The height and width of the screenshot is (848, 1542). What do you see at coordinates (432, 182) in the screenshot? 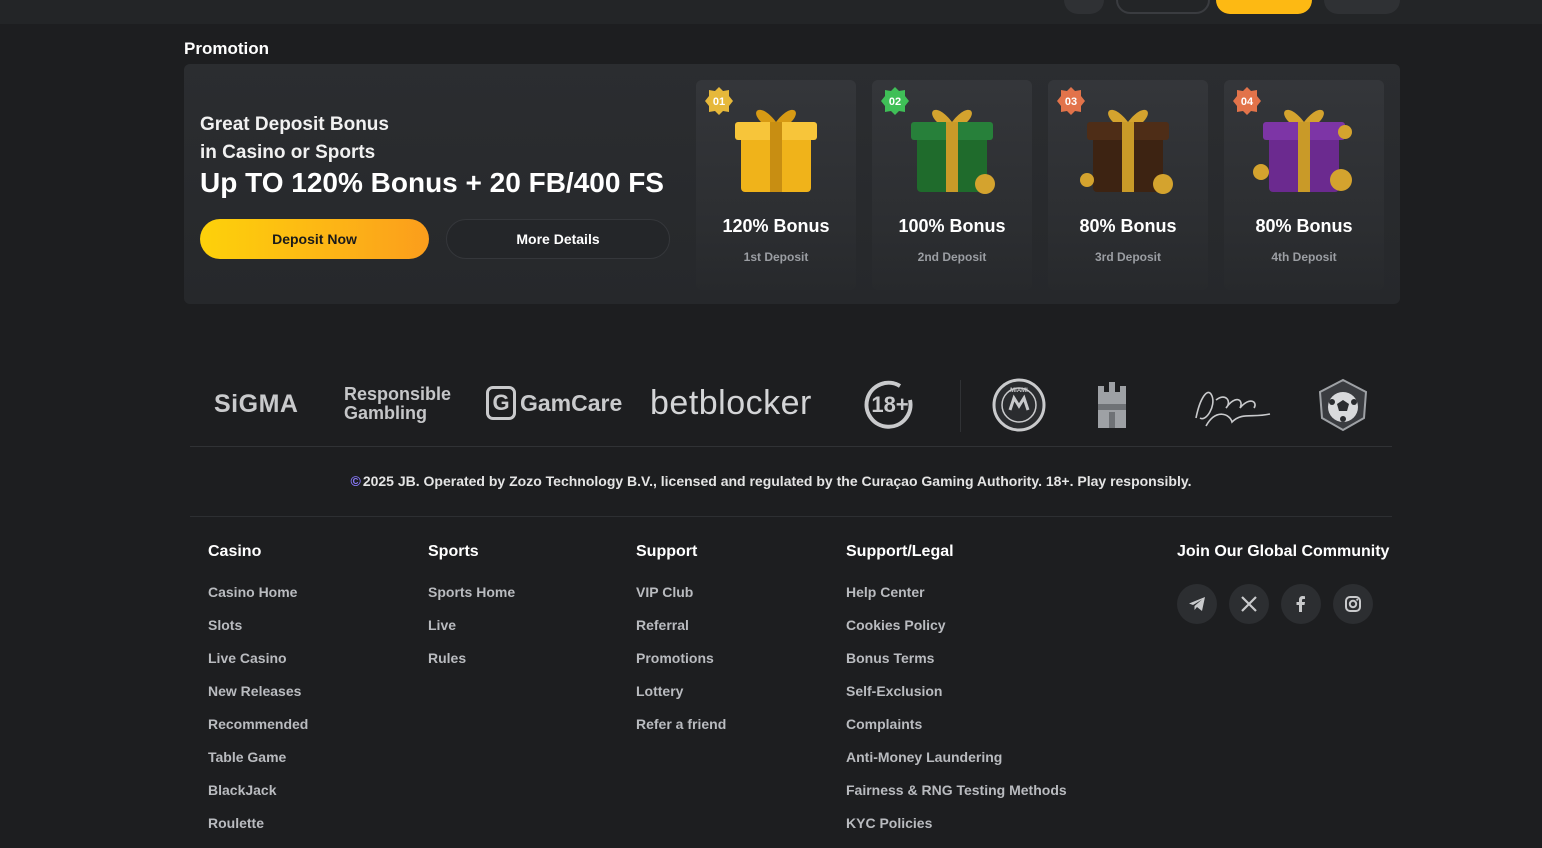
I see `promo-headline: Up TO 120% Bonus + 20 FB/400 FS` at bounding box center [432, 182].